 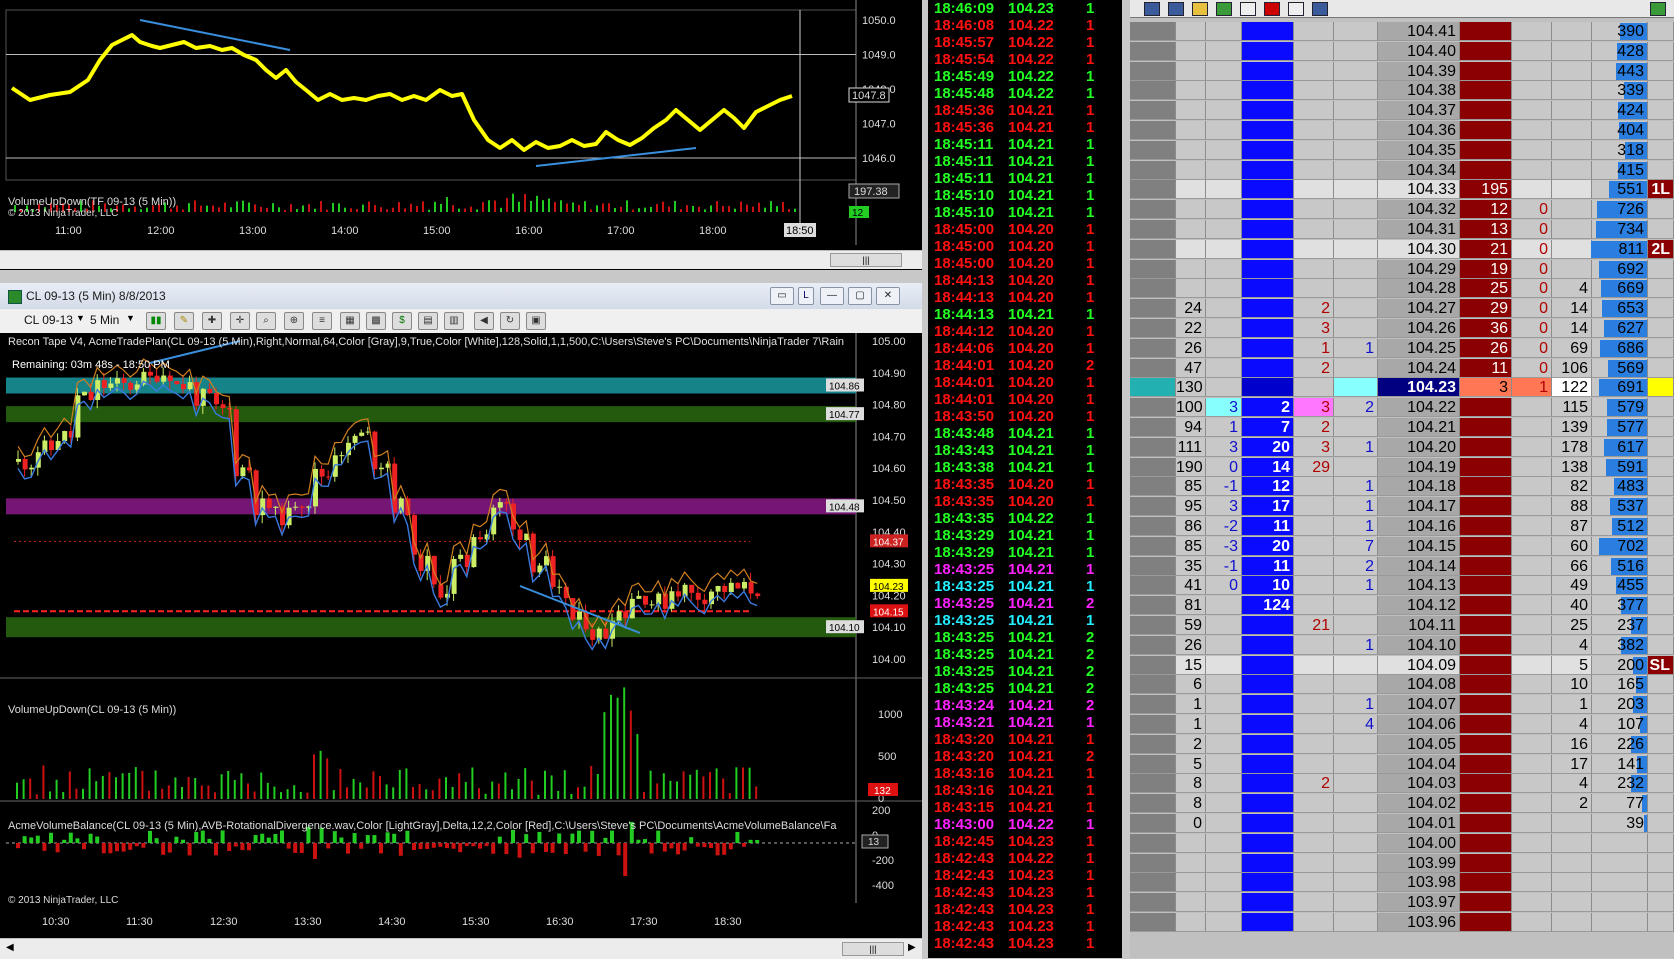 I want to click on dom-row: 0 104.01 39, so click(x=1402, y=823).